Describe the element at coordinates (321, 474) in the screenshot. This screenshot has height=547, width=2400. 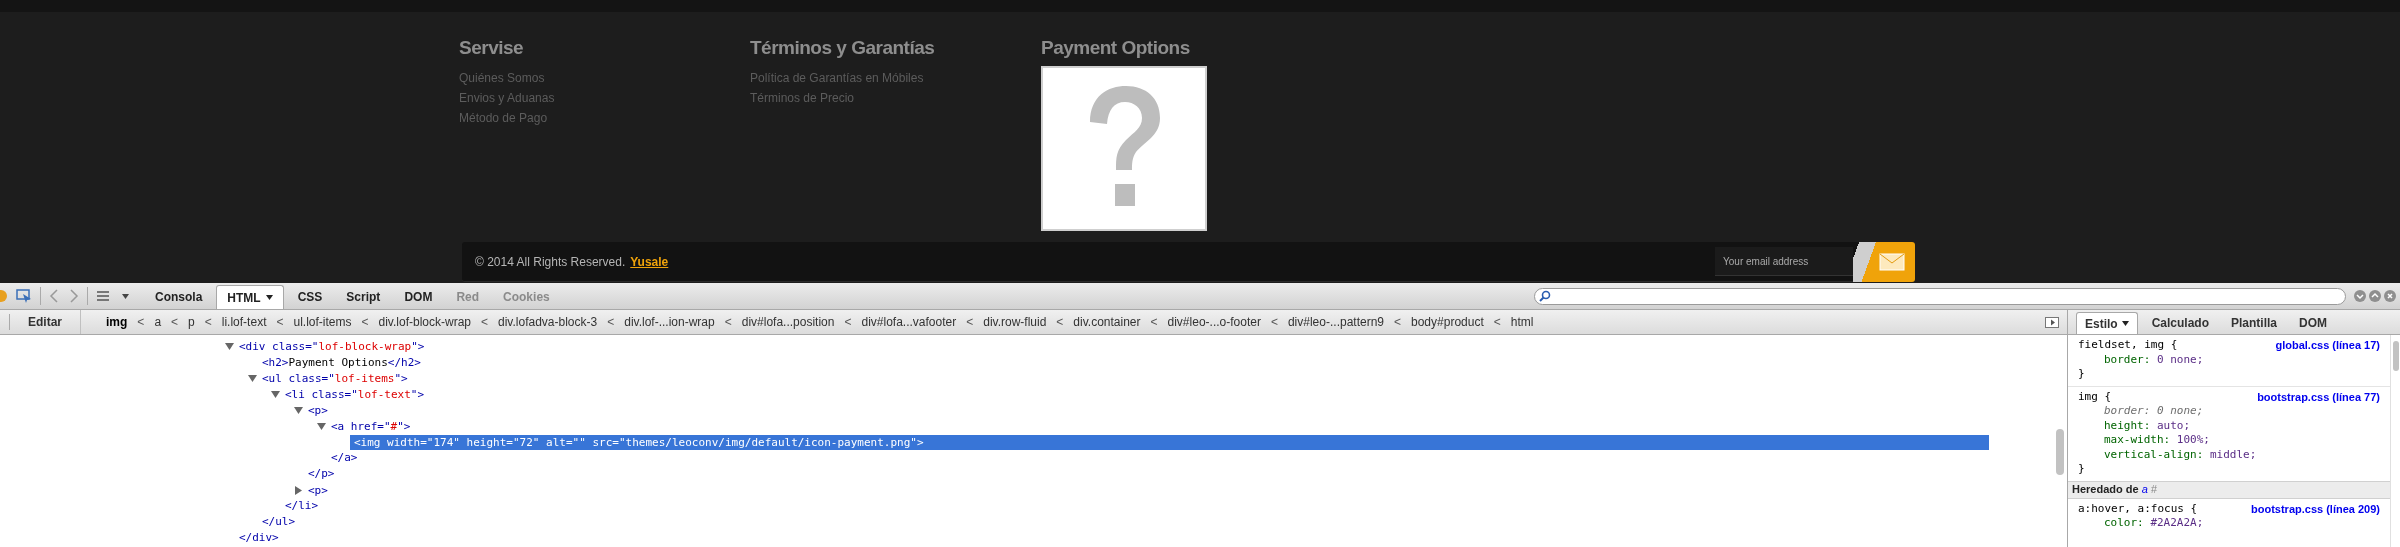
I see `closing-tag: </p>` at that location.